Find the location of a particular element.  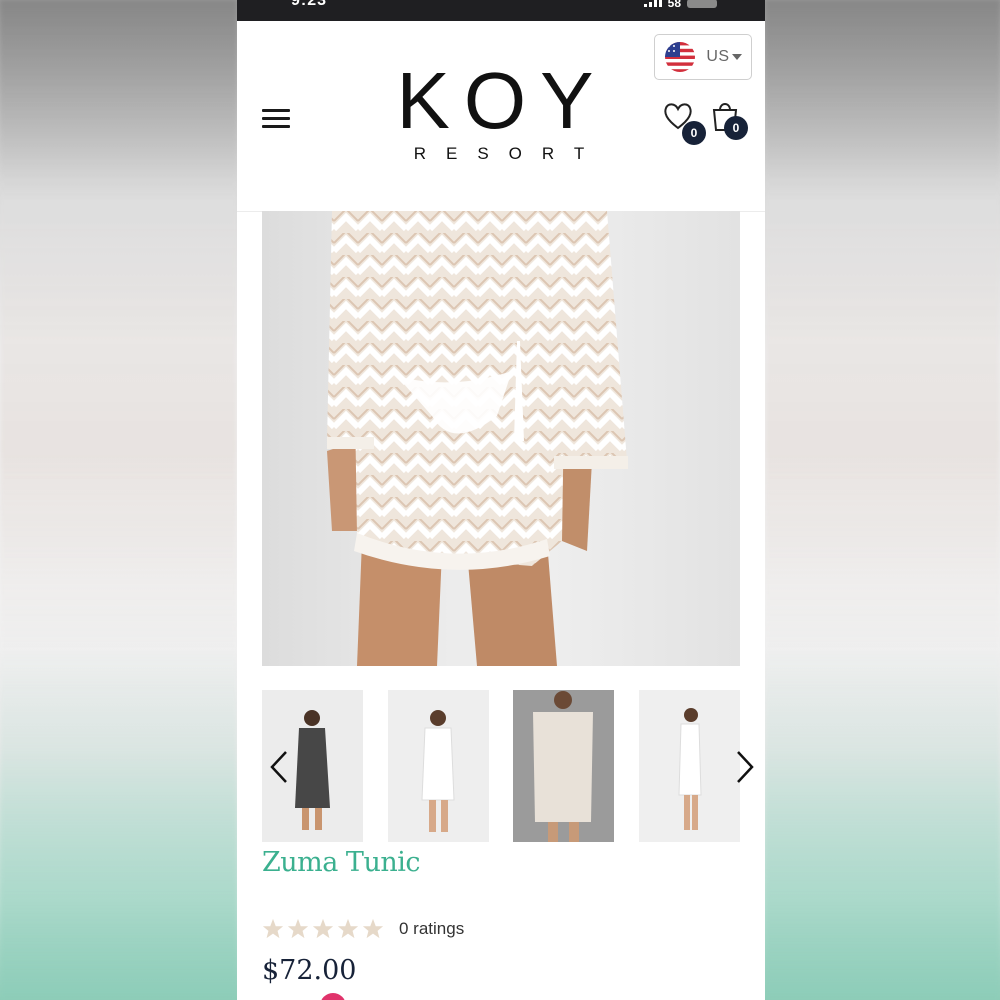

cart-count-badge: 0 is located at coordinates (736, 128).